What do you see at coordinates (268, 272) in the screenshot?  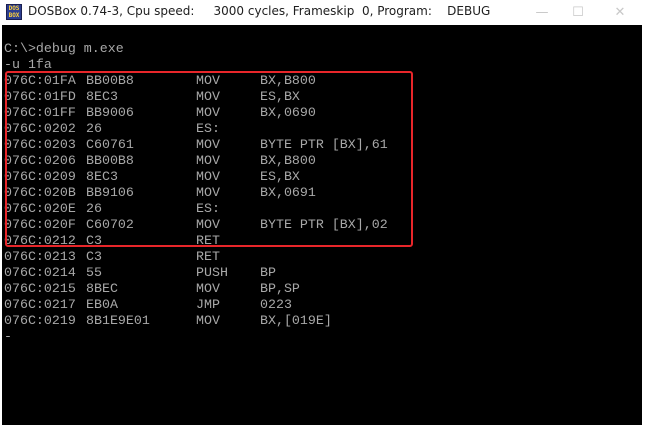 I see `row-operands: BP` at bounding box center [268, 272].